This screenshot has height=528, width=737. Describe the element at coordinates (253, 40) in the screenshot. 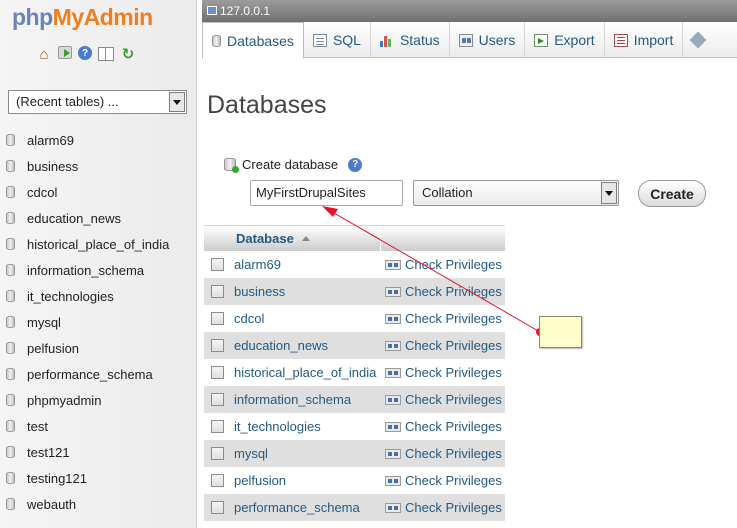

I see `tab-databases: Databases` at that location.